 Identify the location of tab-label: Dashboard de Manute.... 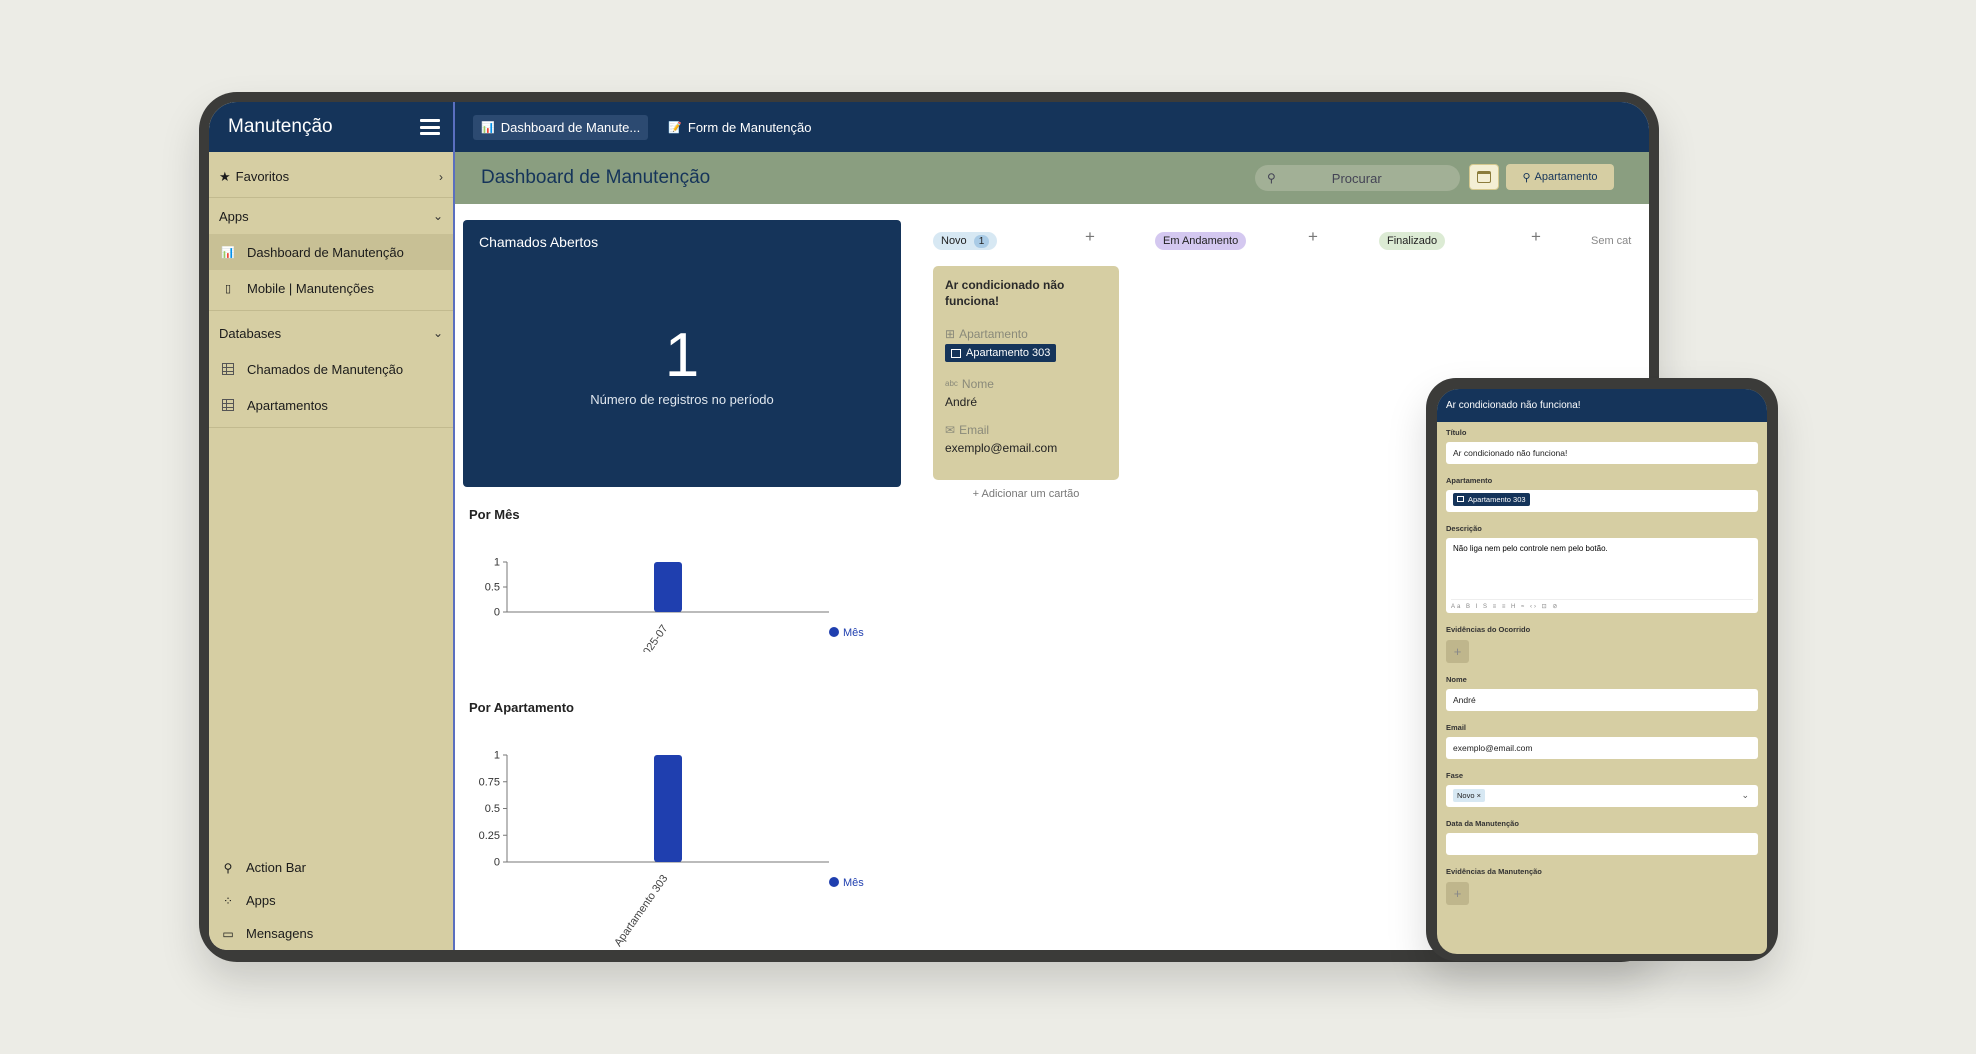
(570, 127).